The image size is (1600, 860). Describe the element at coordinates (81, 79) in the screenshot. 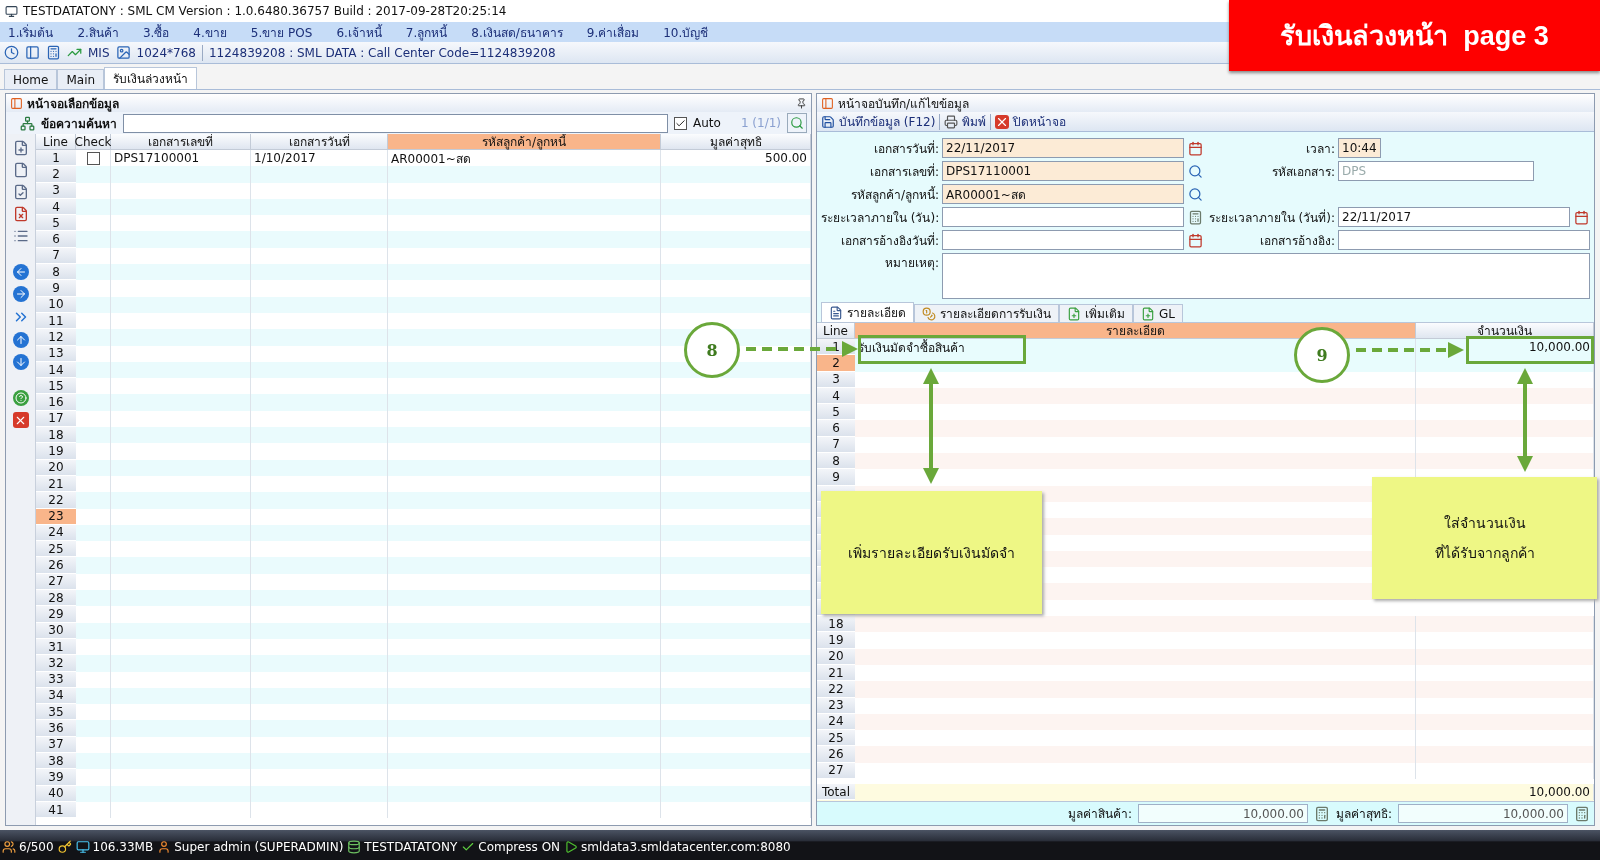

I see `tab: Main` at that location.